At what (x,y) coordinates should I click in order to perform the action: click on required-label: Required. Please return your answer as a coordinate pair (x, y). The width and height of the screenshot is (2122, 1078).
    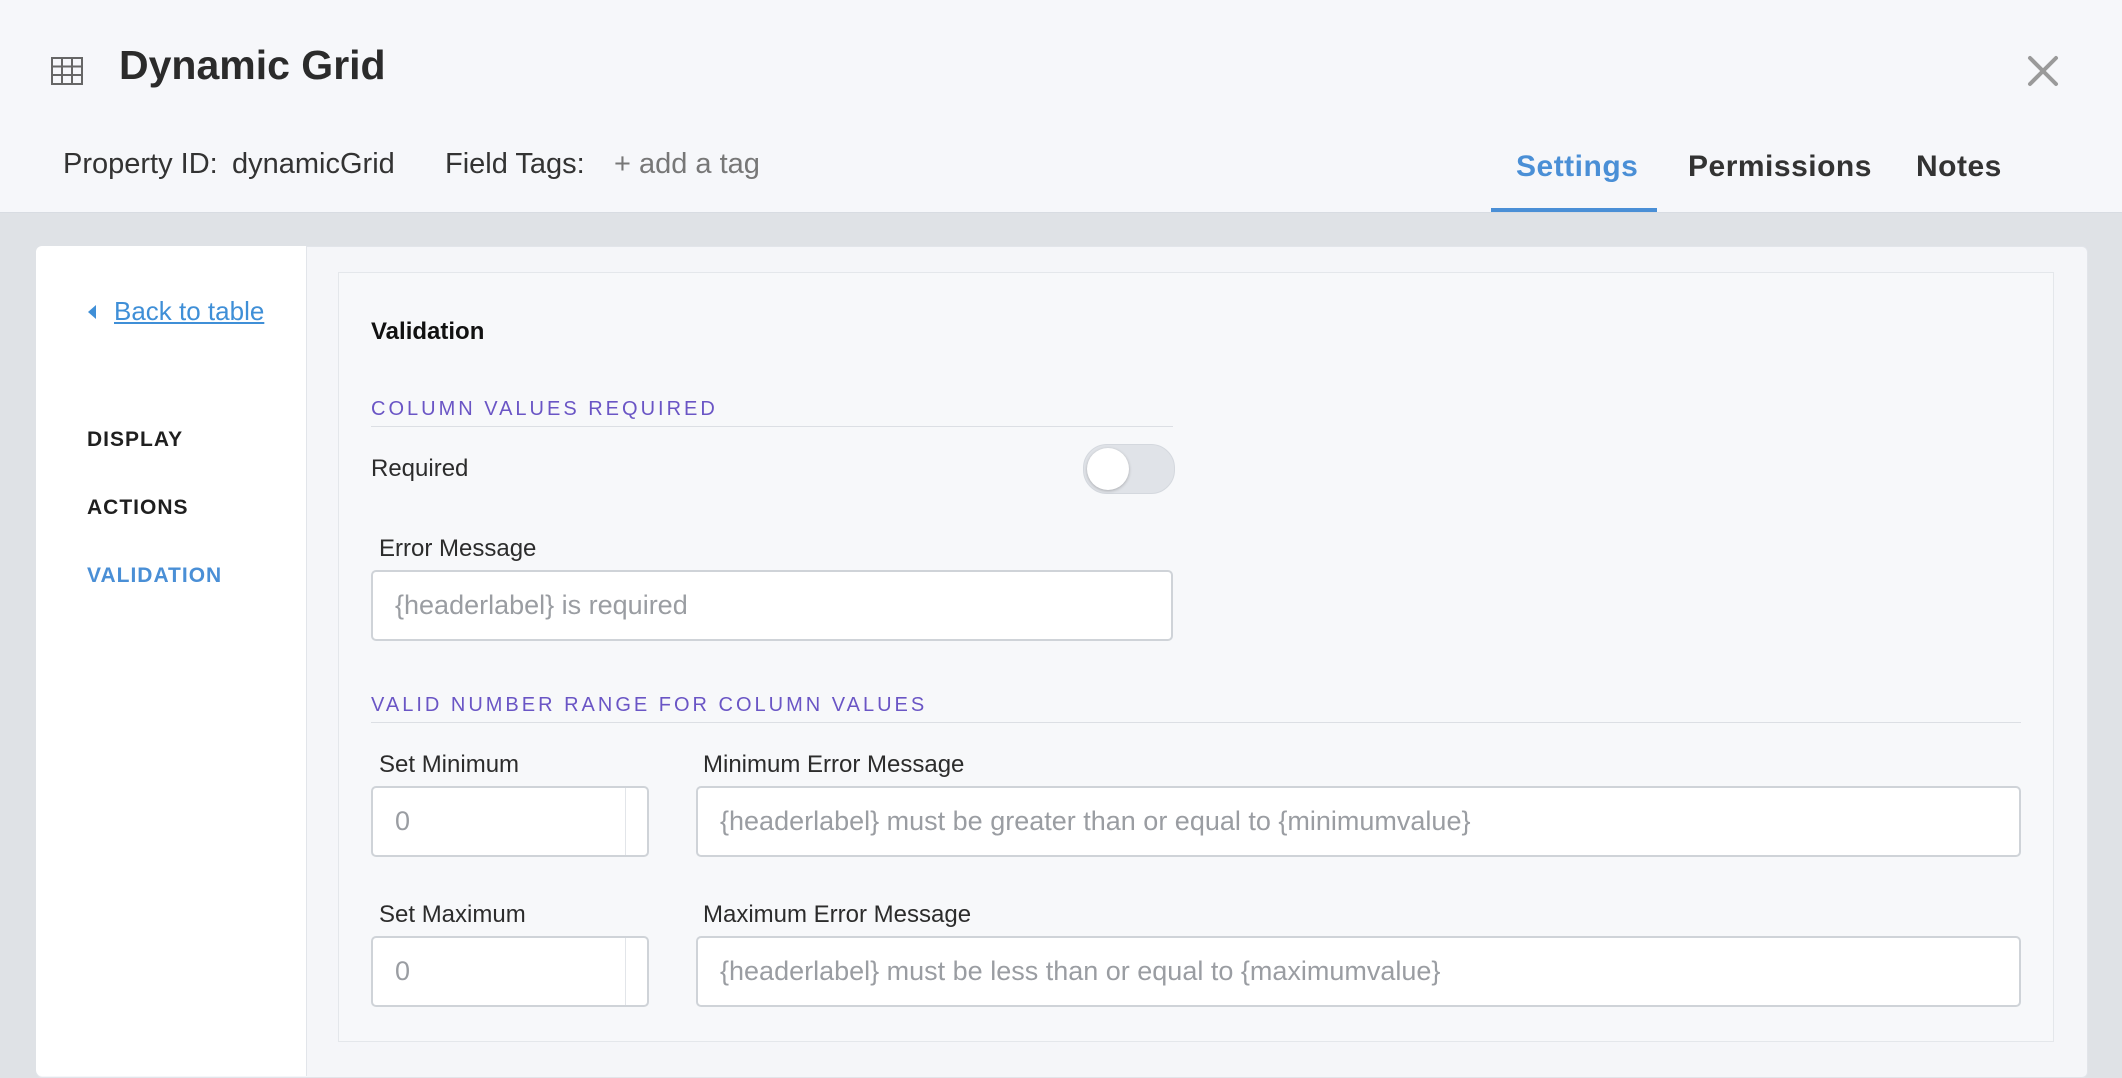
    Looking at the image, I should click on (420, 468).